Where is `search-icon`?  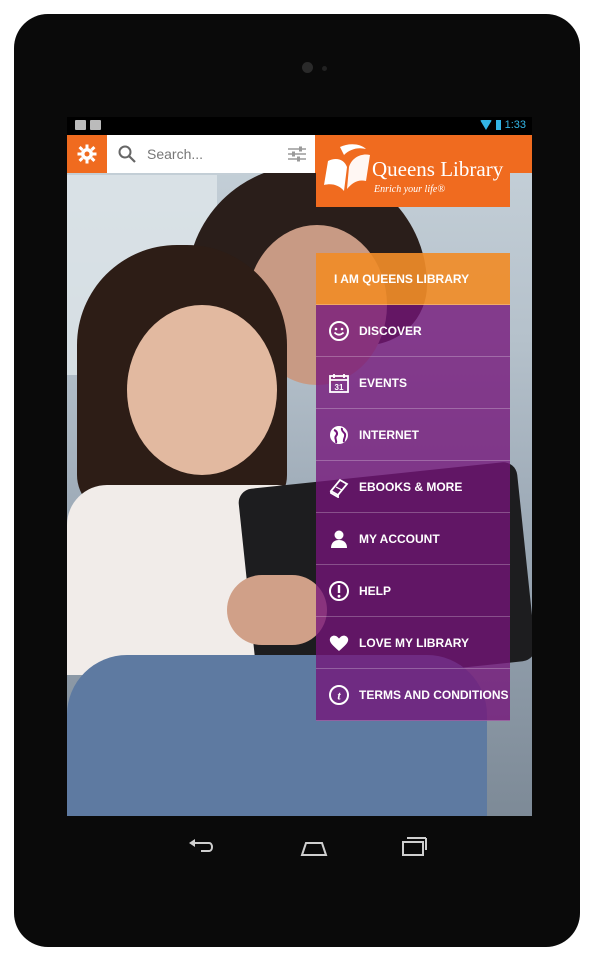
search-icon is located at coordinates (127, 154).